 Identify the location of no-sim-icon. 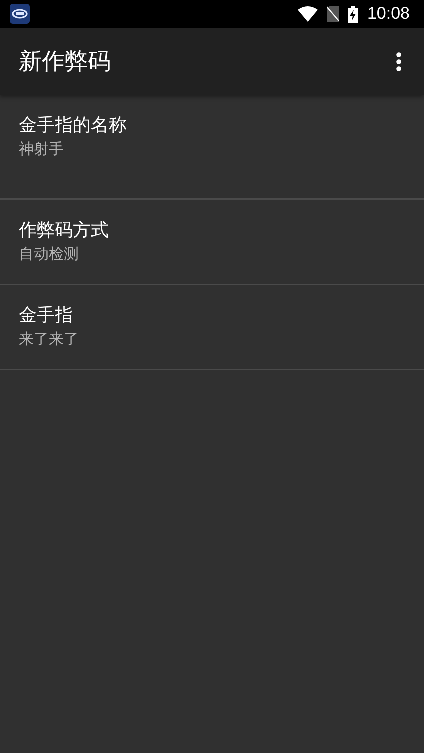
(333, 14).